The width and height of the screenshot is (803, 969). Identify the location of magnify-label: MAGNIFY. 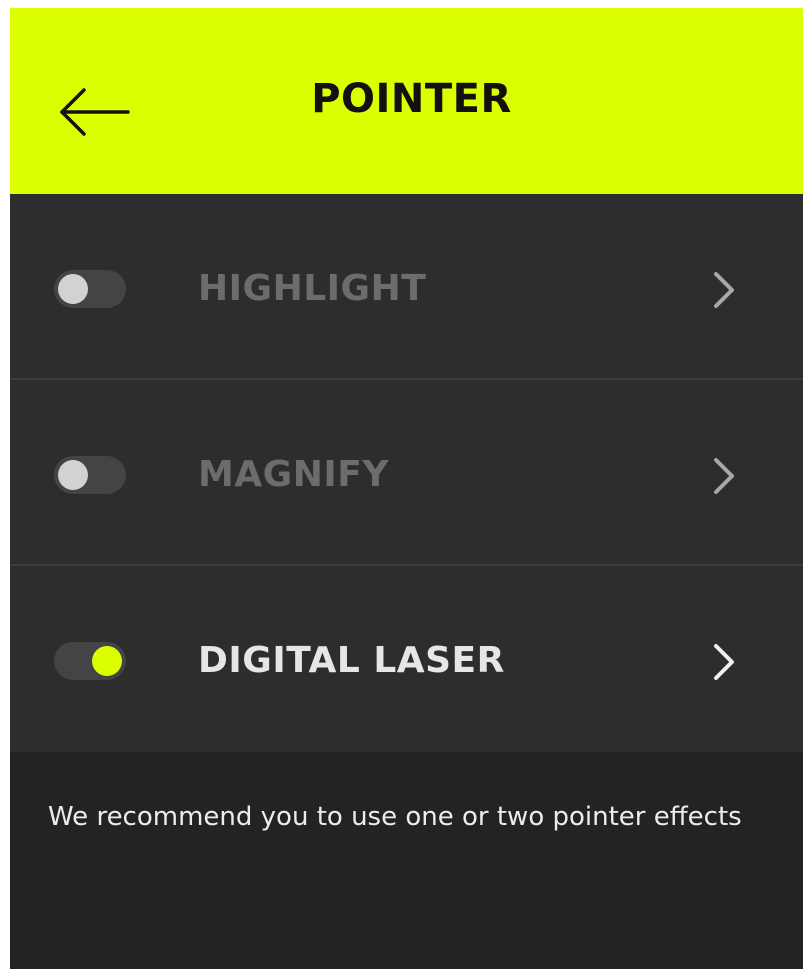
(293, 474).